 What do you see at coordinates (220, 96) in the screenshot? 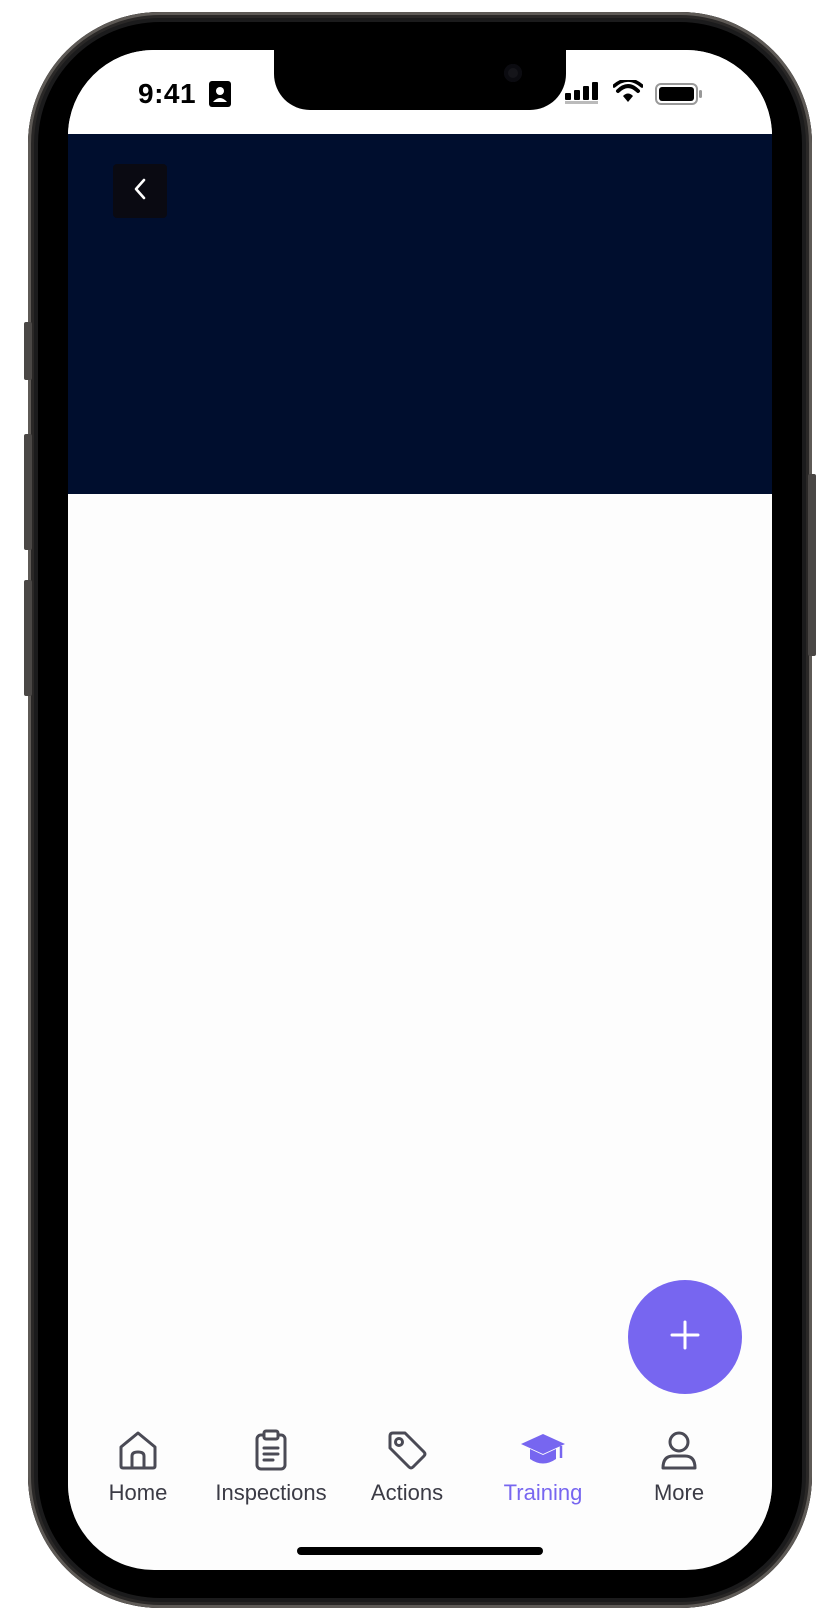
I see `contact-card-icon` at bounding box center [220, 96].